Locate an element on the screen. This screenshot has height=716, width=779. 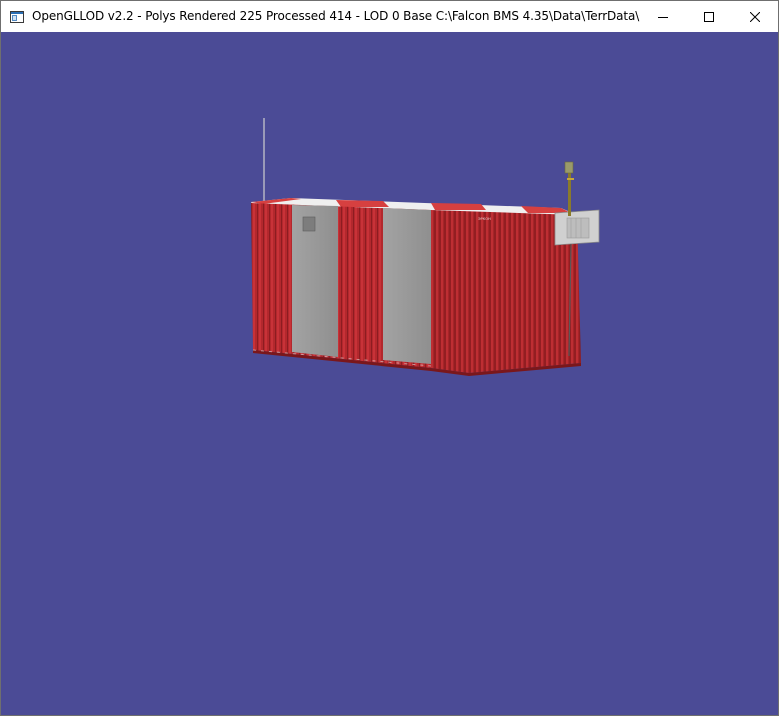
close-icon is located at coordinates (755, 16).